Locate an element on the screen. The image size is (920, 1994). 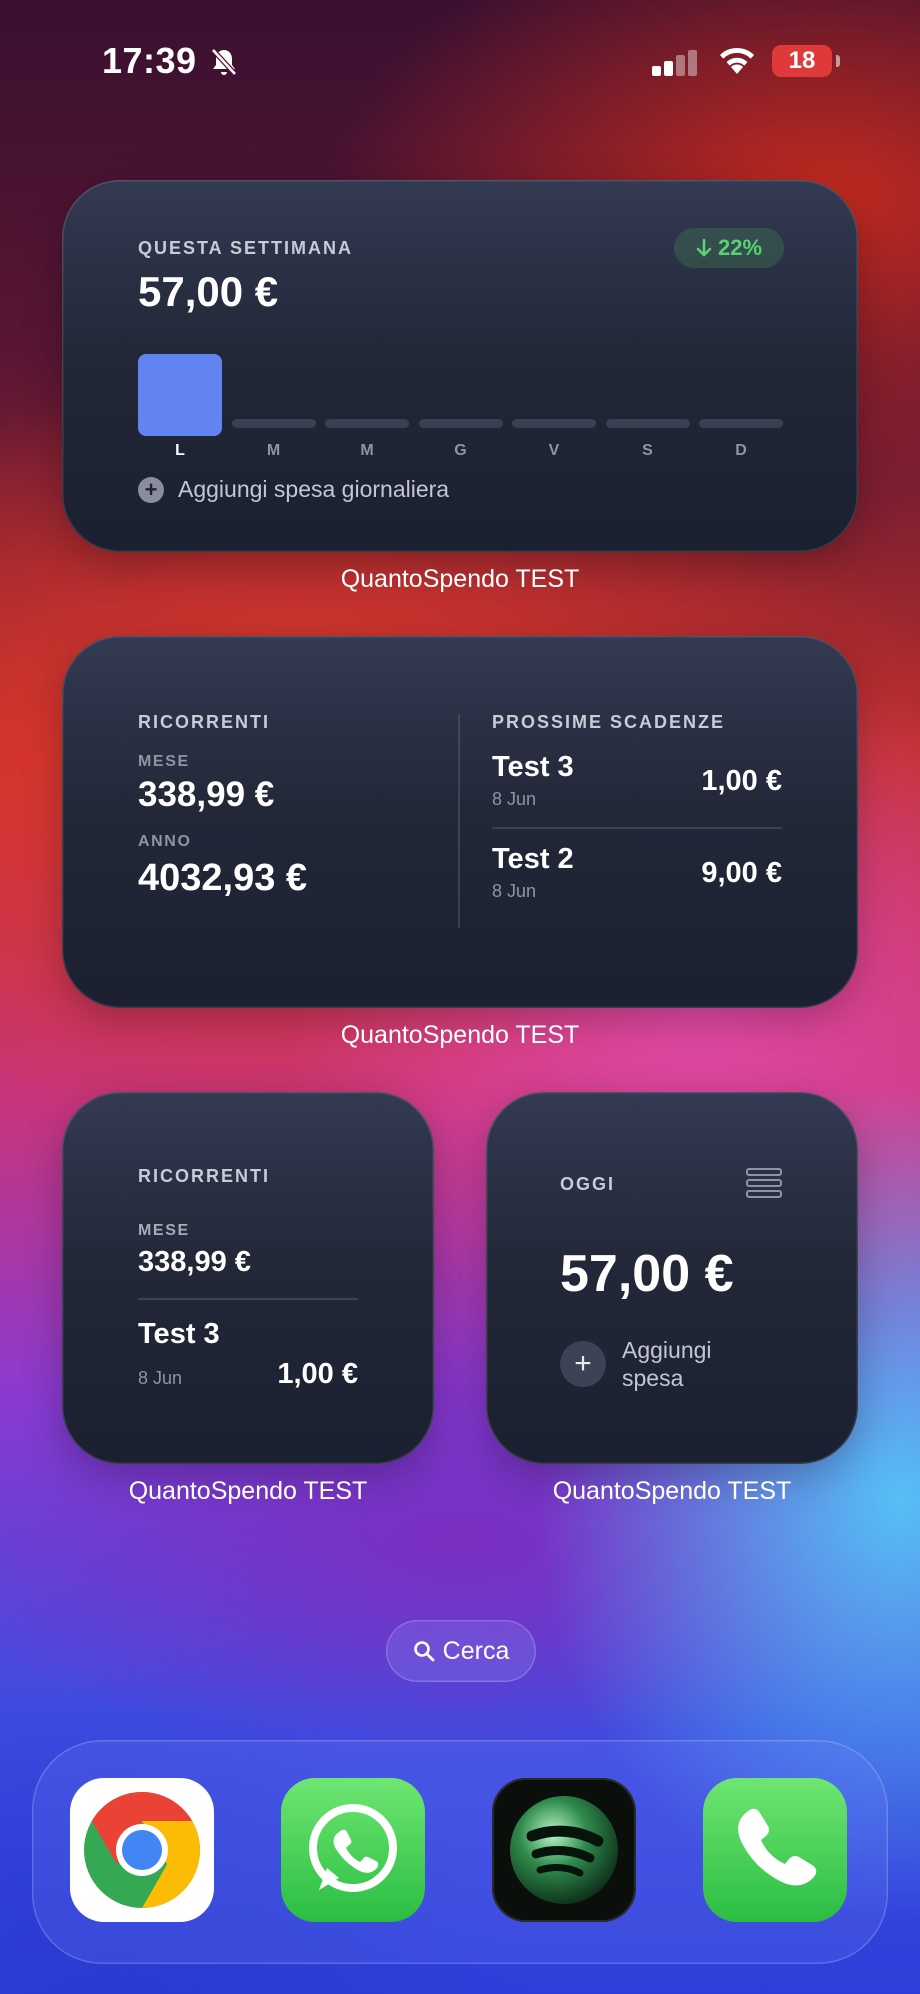
today-amount: 57,00 € is located at coordinates (647, 1274).